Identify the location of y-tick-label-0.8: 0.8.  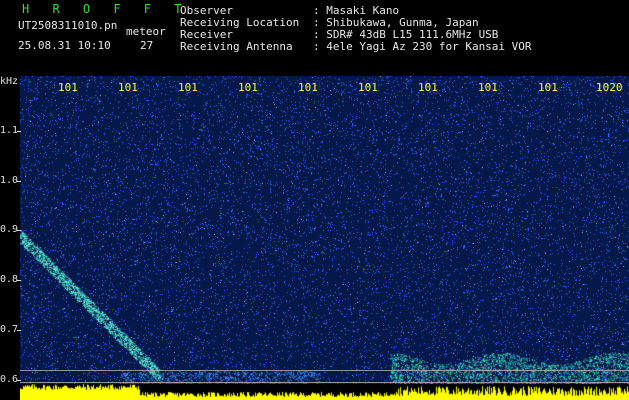
(9, 279).